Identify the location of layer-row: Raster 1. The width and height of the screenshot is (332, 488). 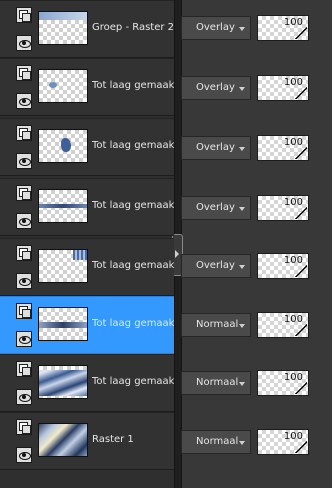
(87, 441).